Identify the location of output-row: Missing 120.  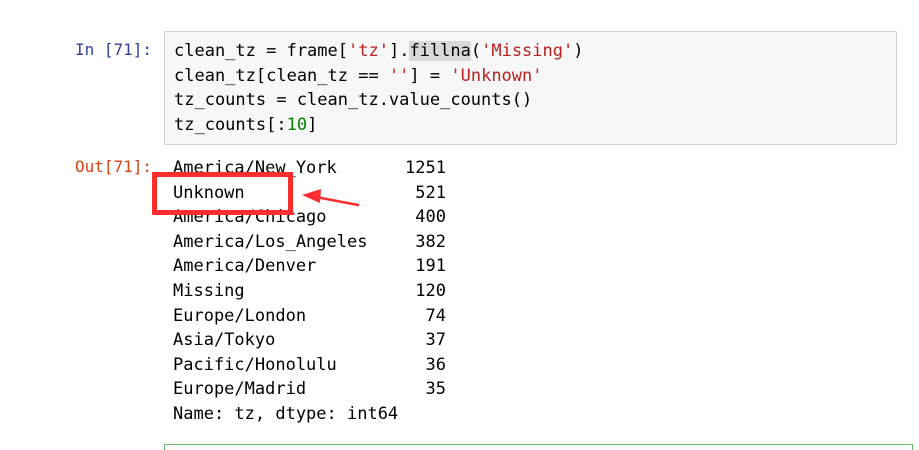
(309, 291).